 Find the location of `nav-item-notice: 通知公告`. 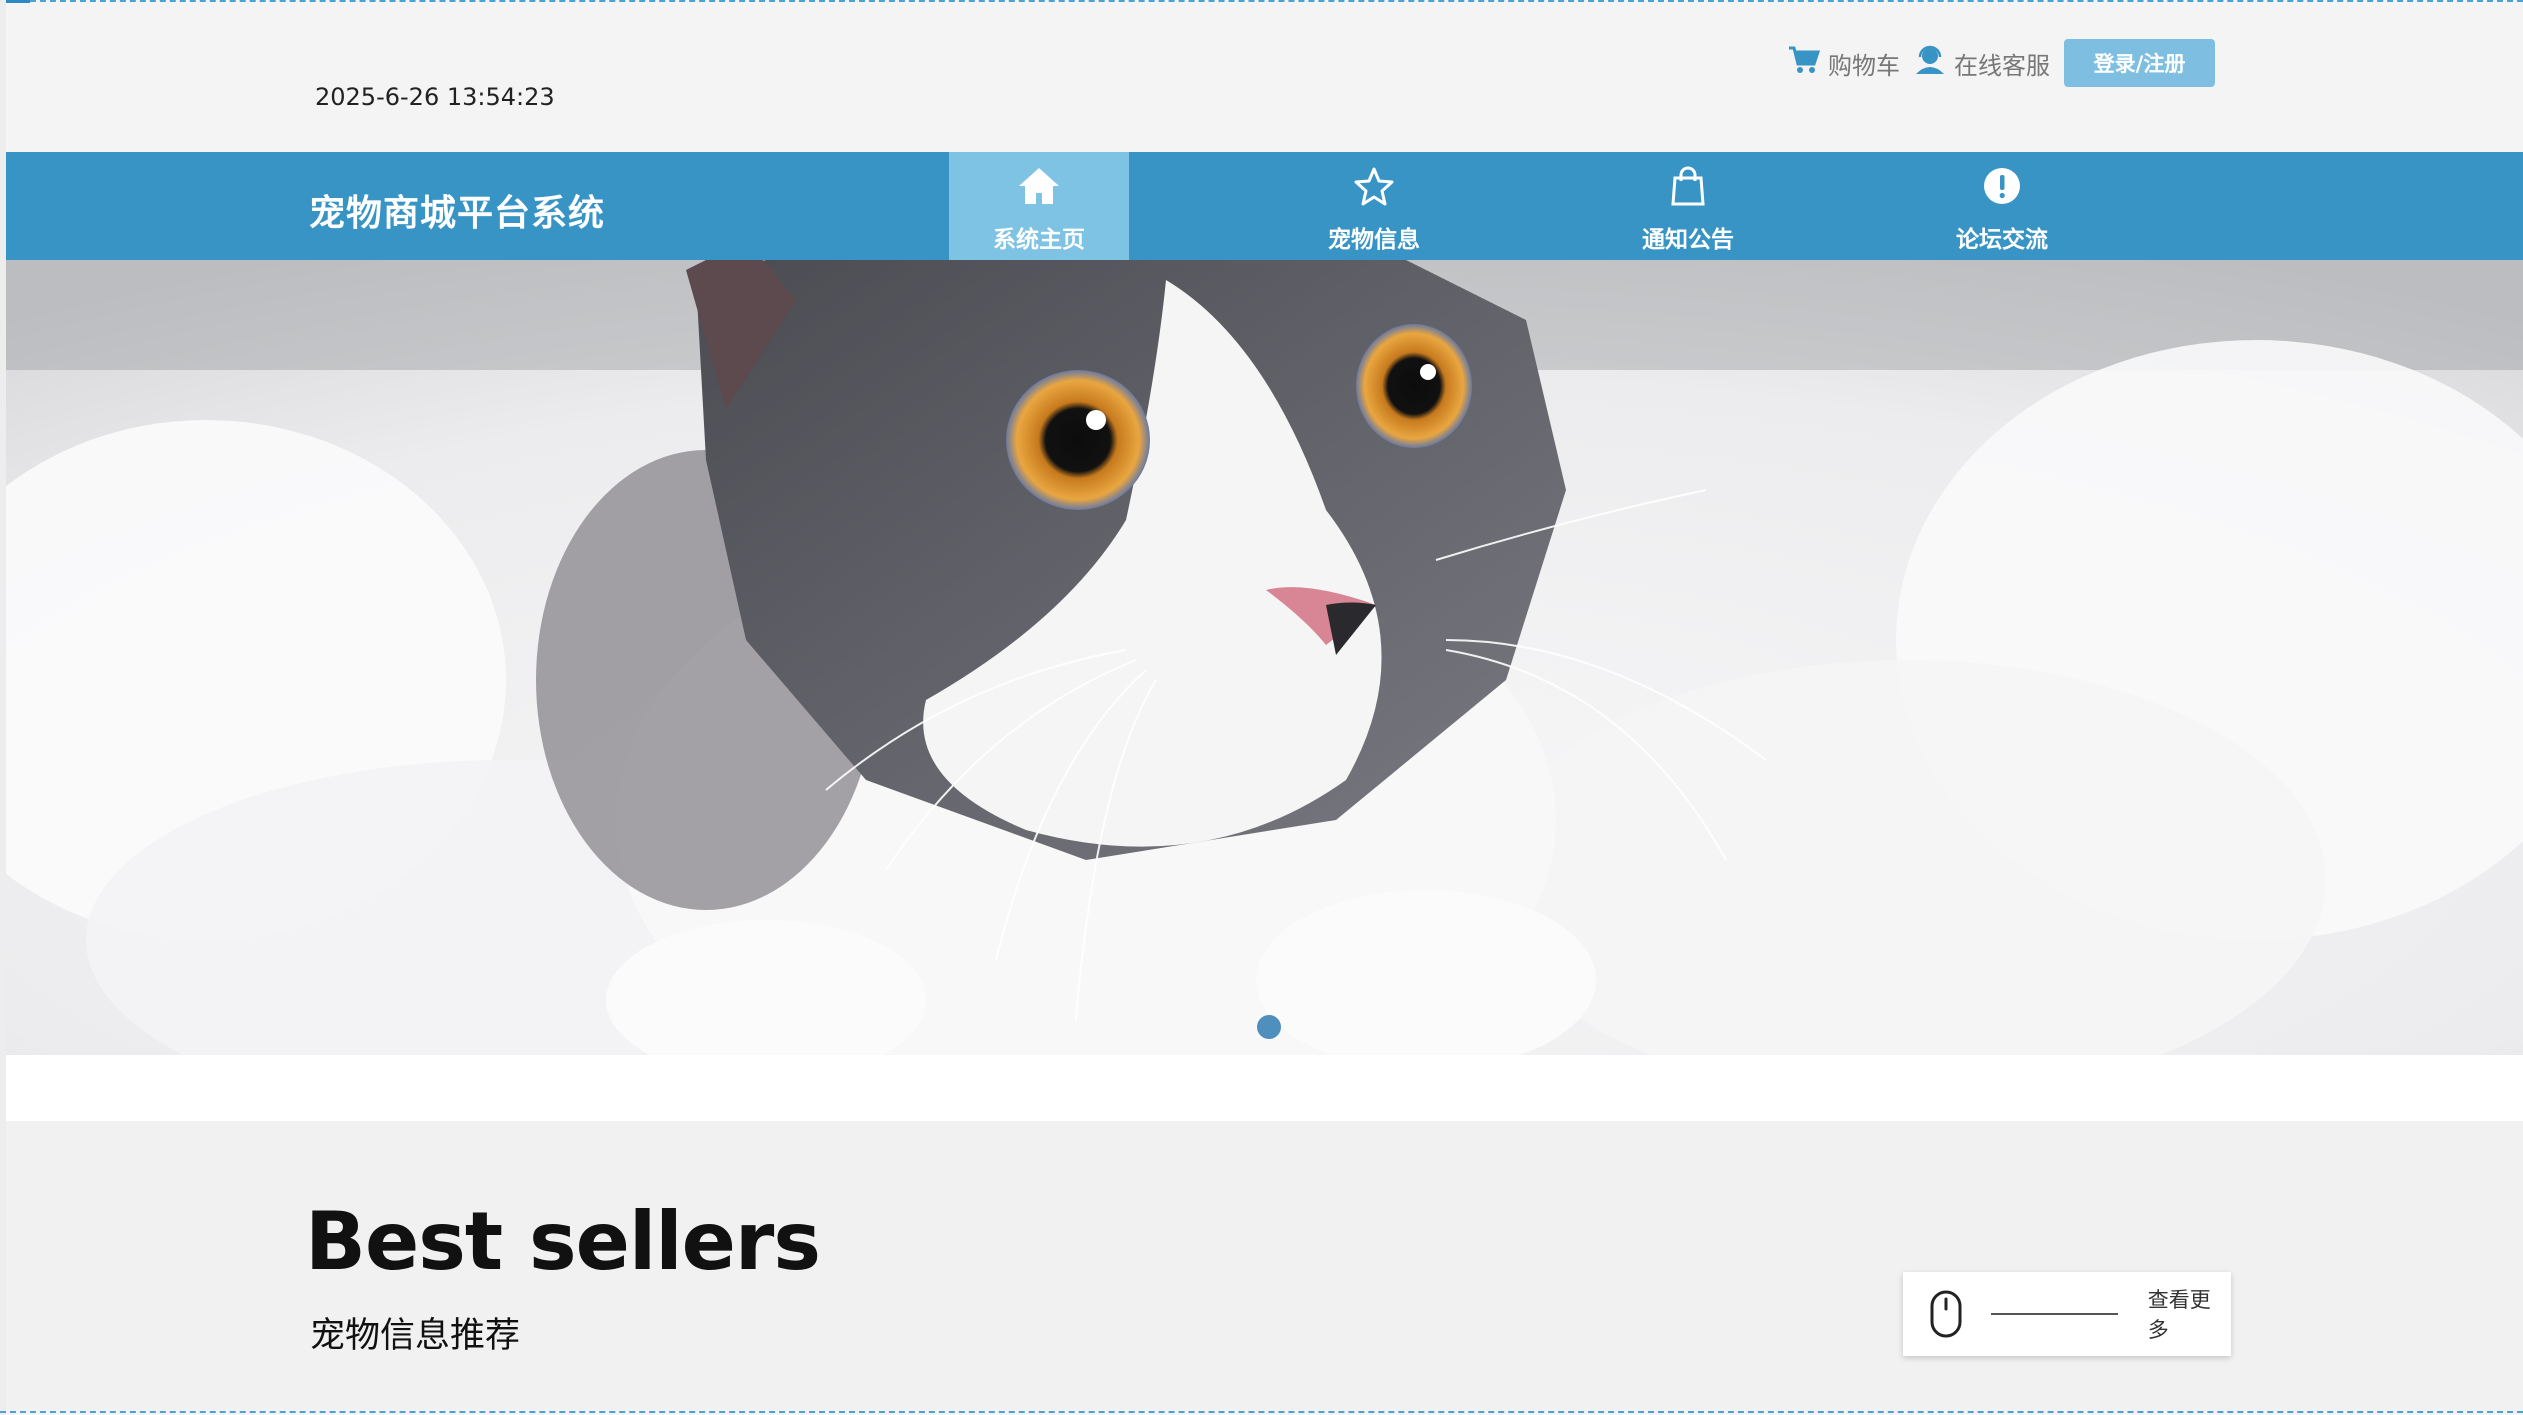

nav-item-notice: 通知公告 is located at coordinates (1688, 206).